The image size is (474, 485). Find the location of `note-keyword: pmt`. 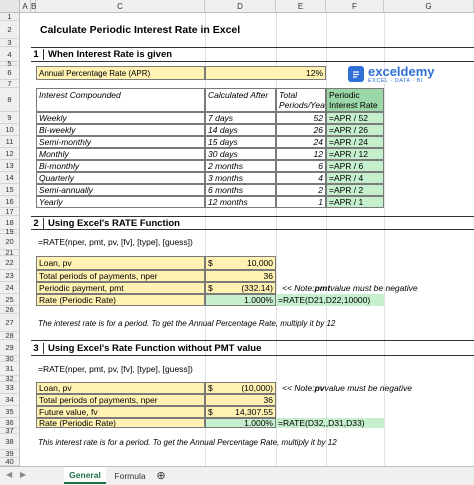

note-keyword: pmt is located at coordinates (322, 288).